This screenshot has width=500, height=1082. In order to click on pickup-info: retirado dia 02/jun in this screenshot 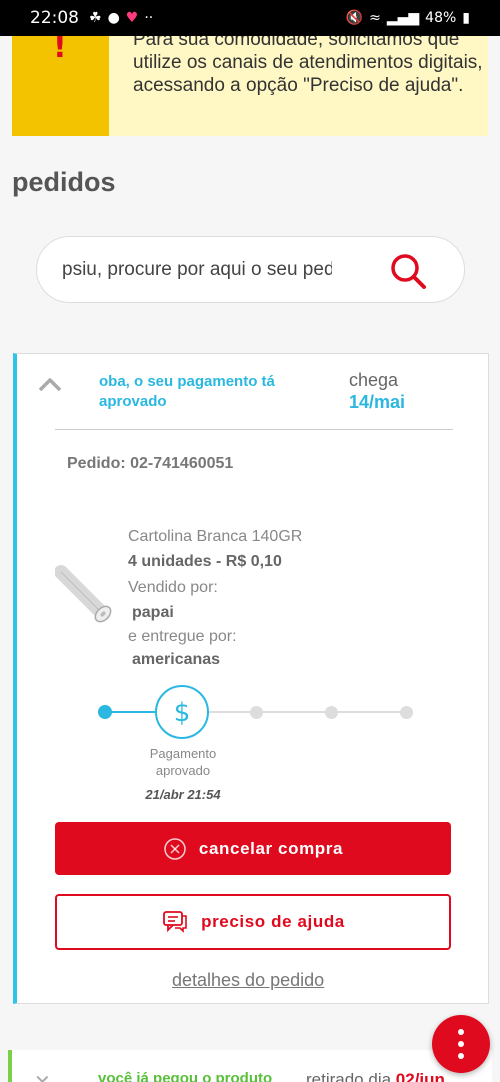, I will do `click(375, 1076)`.